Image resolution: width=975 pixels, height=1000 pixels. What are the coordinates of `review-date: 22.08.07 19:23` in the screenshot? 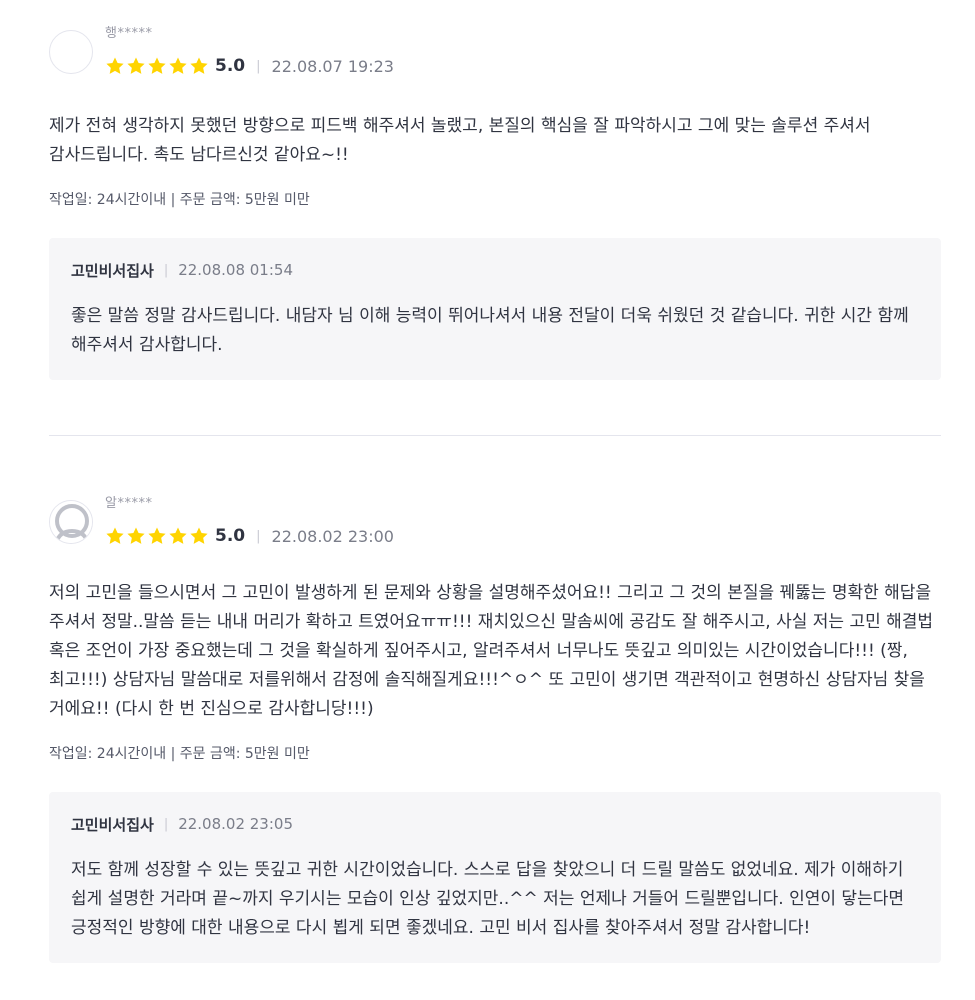 It's located at (332, 66).